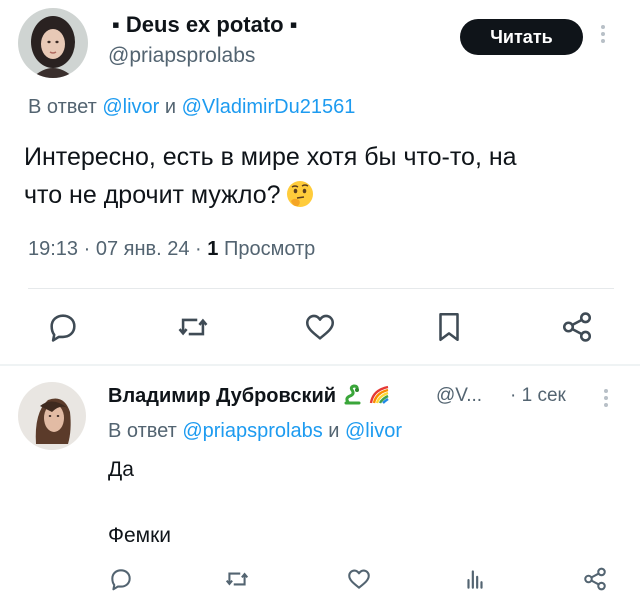  Describe the element at coordinates (267, 249) in the screenshot. I see `views-label: Просмотр` at that location.